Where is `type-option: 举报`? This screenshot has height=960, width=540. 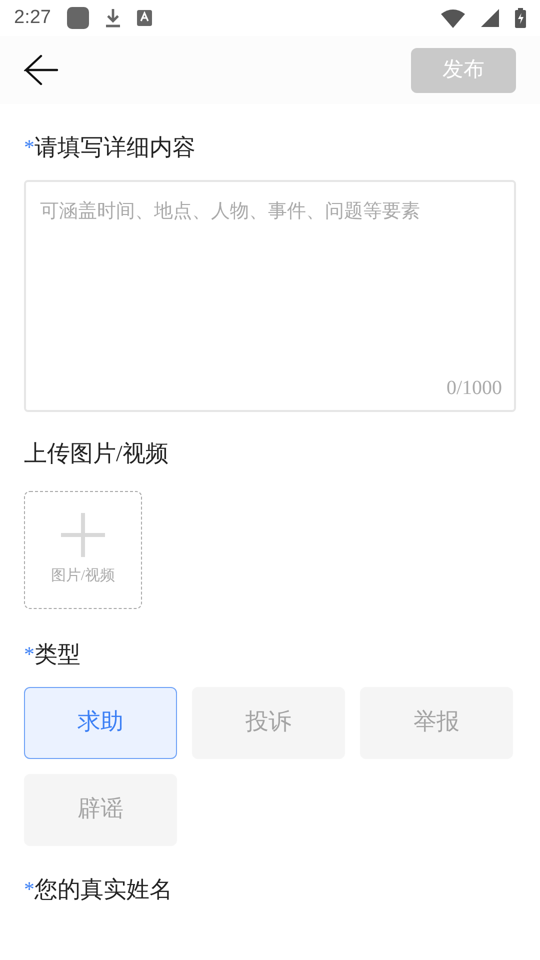 type-option: 举报 is located at coordinates (436, 722).